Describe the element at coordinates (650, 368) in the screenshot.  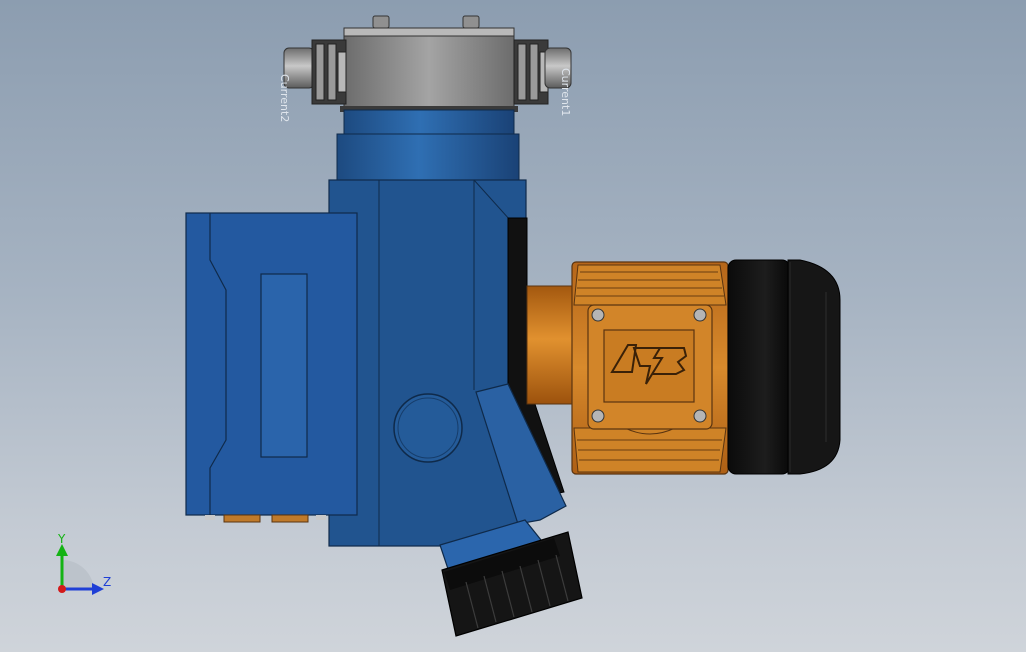
I see `motor-body` at that location.